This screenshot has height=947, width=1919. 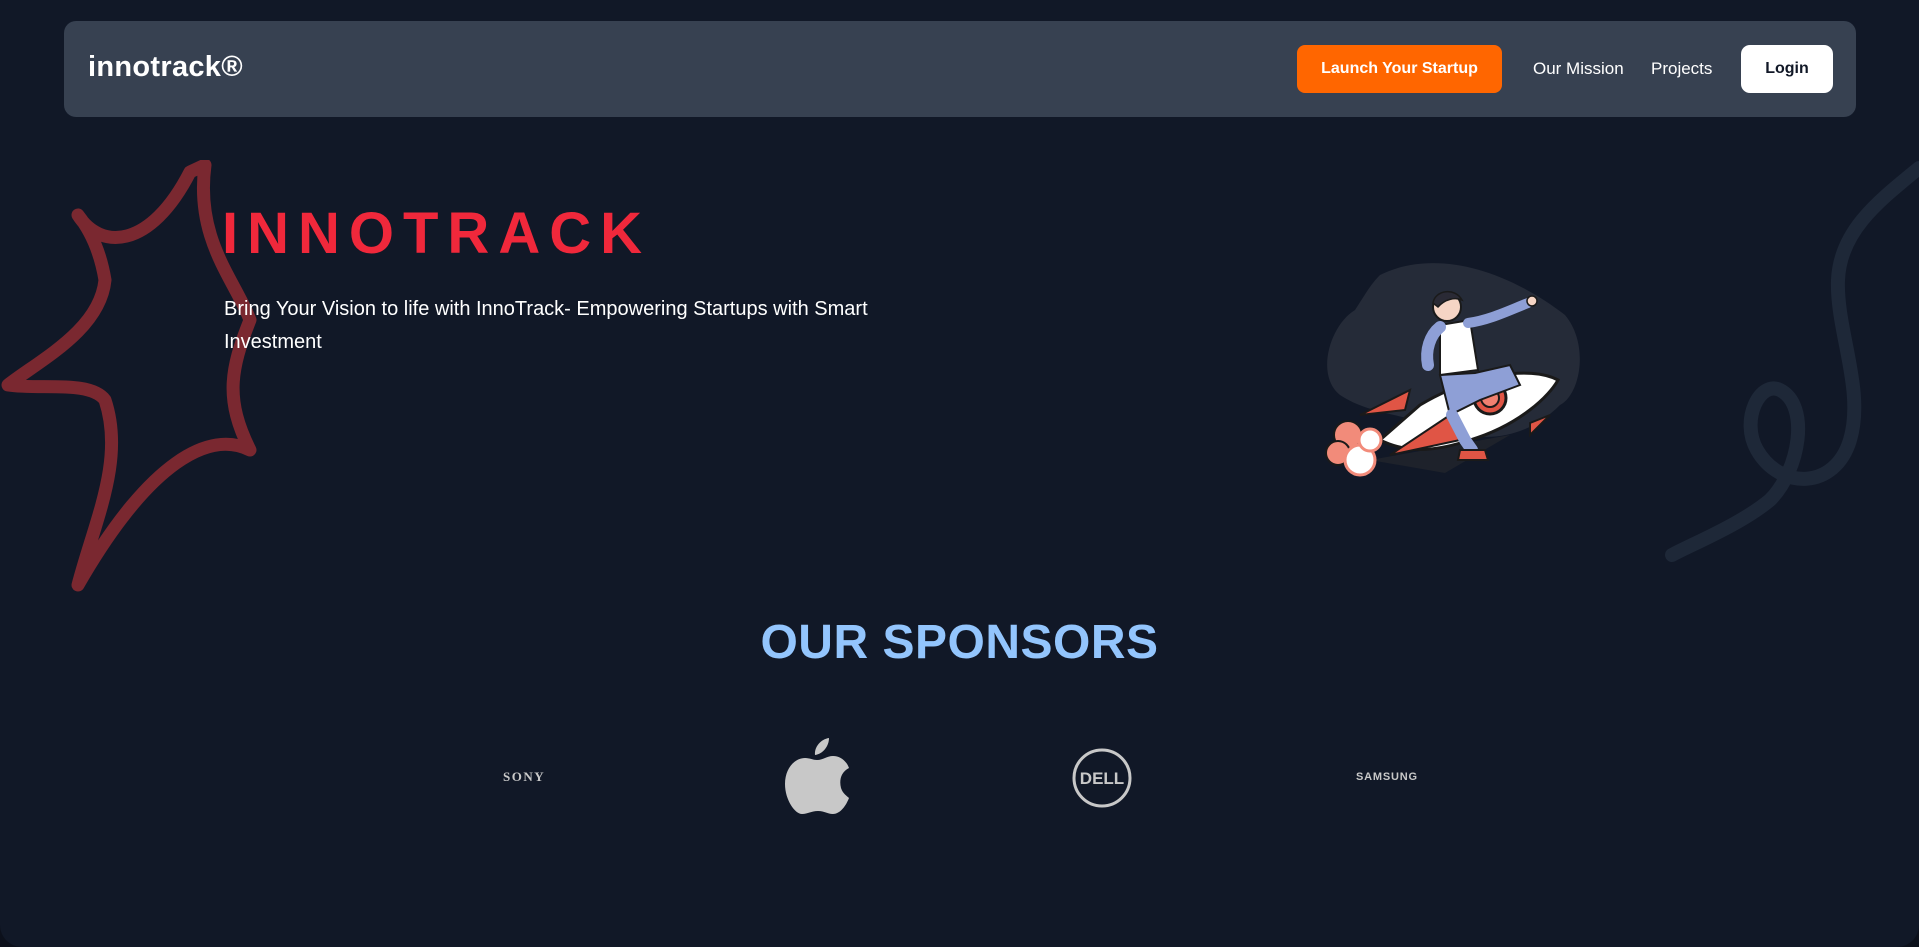 What do you see at coordinates (1399, 69) in the screenshot?
I see `launch-startup-button: Launch Your Startup` at bounding box center [1399, 69].